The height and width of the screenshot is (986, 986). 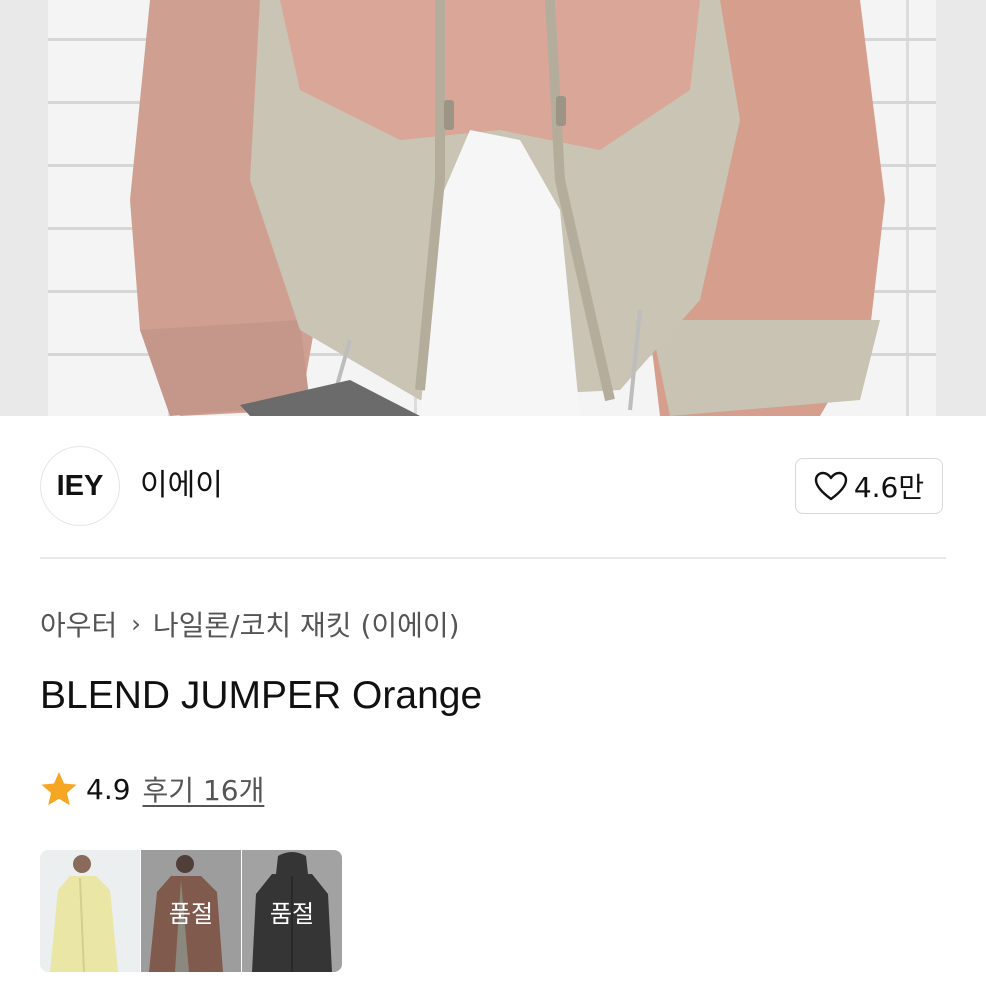 I want to click on like-button: 4.6만, so click(x=869, y=486).